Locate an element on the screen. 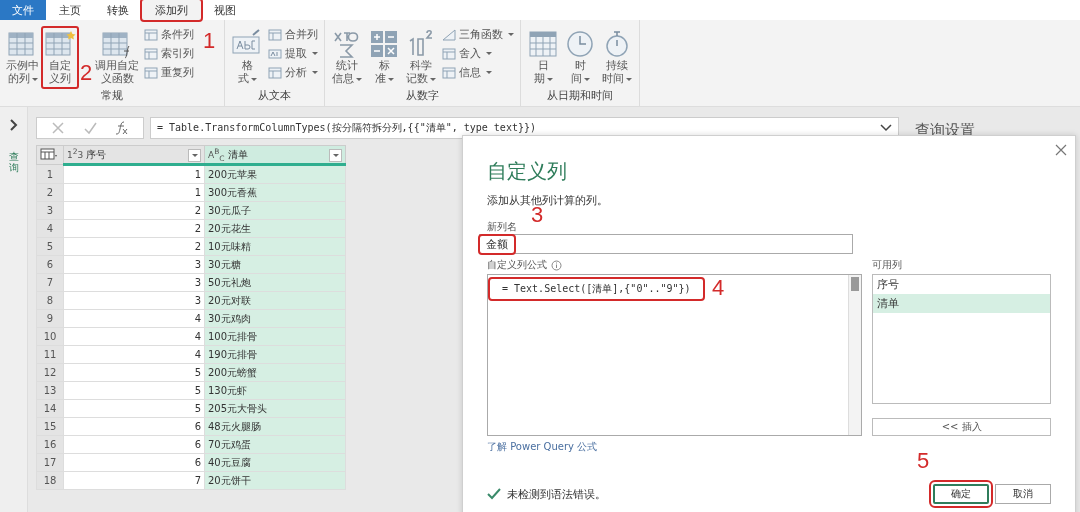  formula-editor: = Text.Select([清单],{"0".."9"}) 4 is located at coordinates (675, 355).